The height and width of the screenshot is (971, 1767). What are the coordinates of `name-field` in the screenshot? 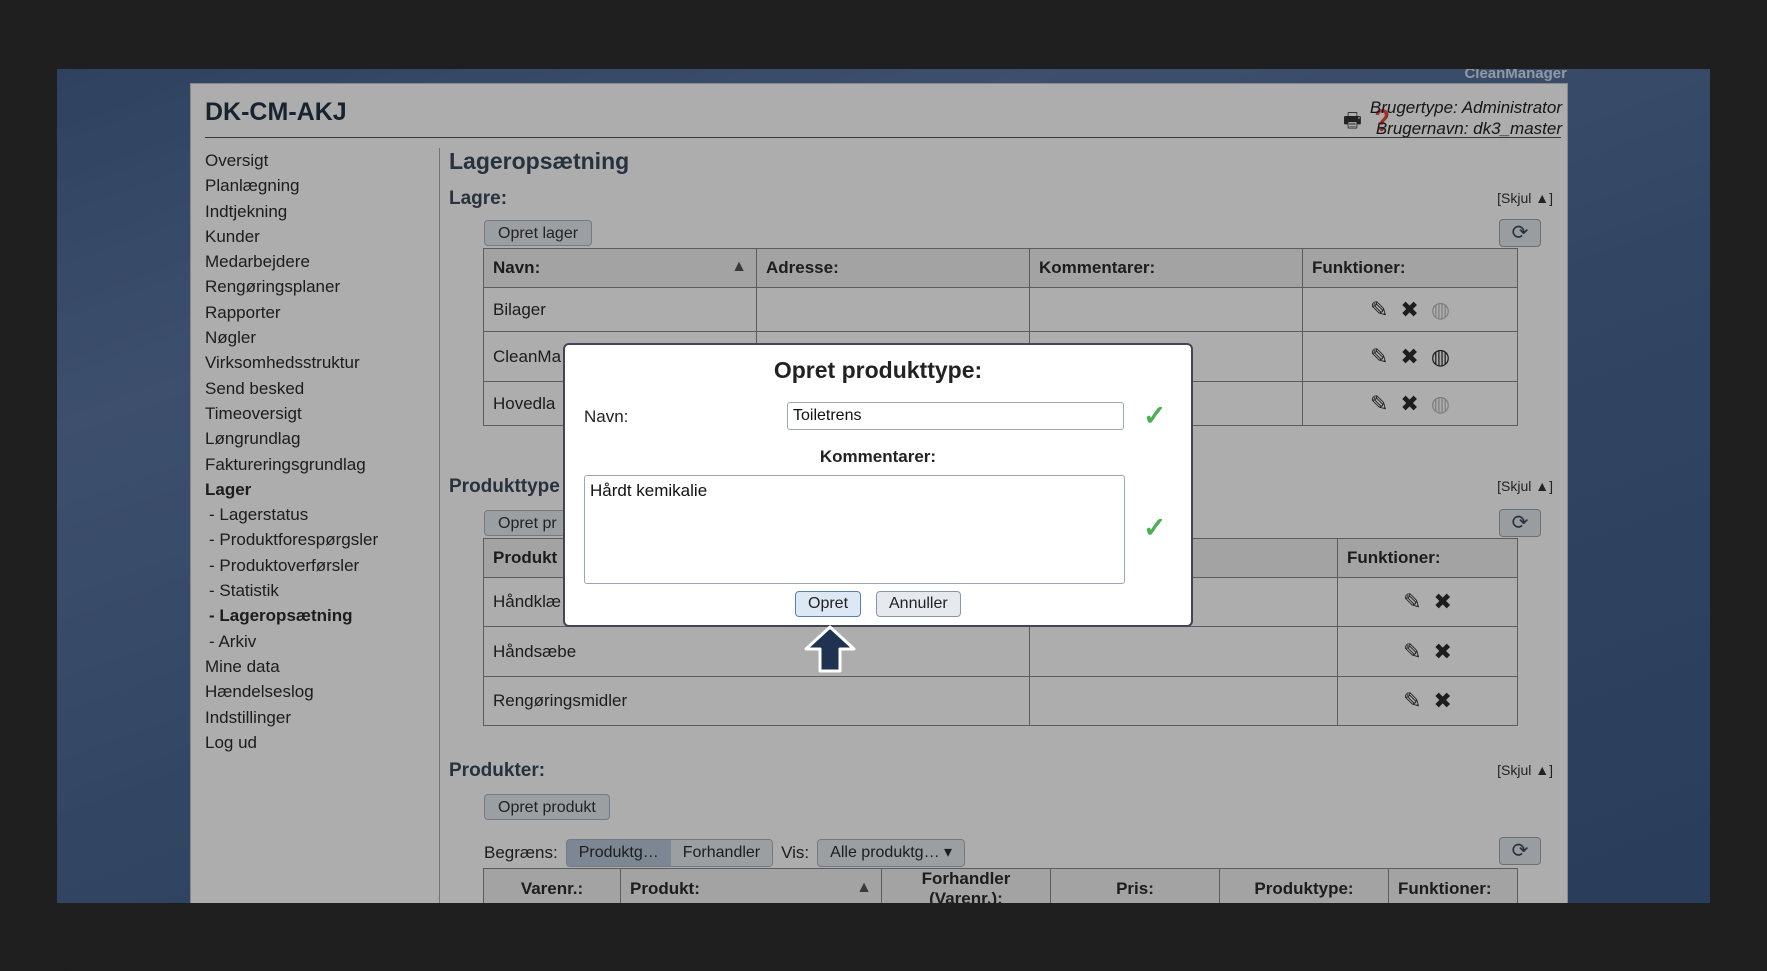 It's located at (955, 416).